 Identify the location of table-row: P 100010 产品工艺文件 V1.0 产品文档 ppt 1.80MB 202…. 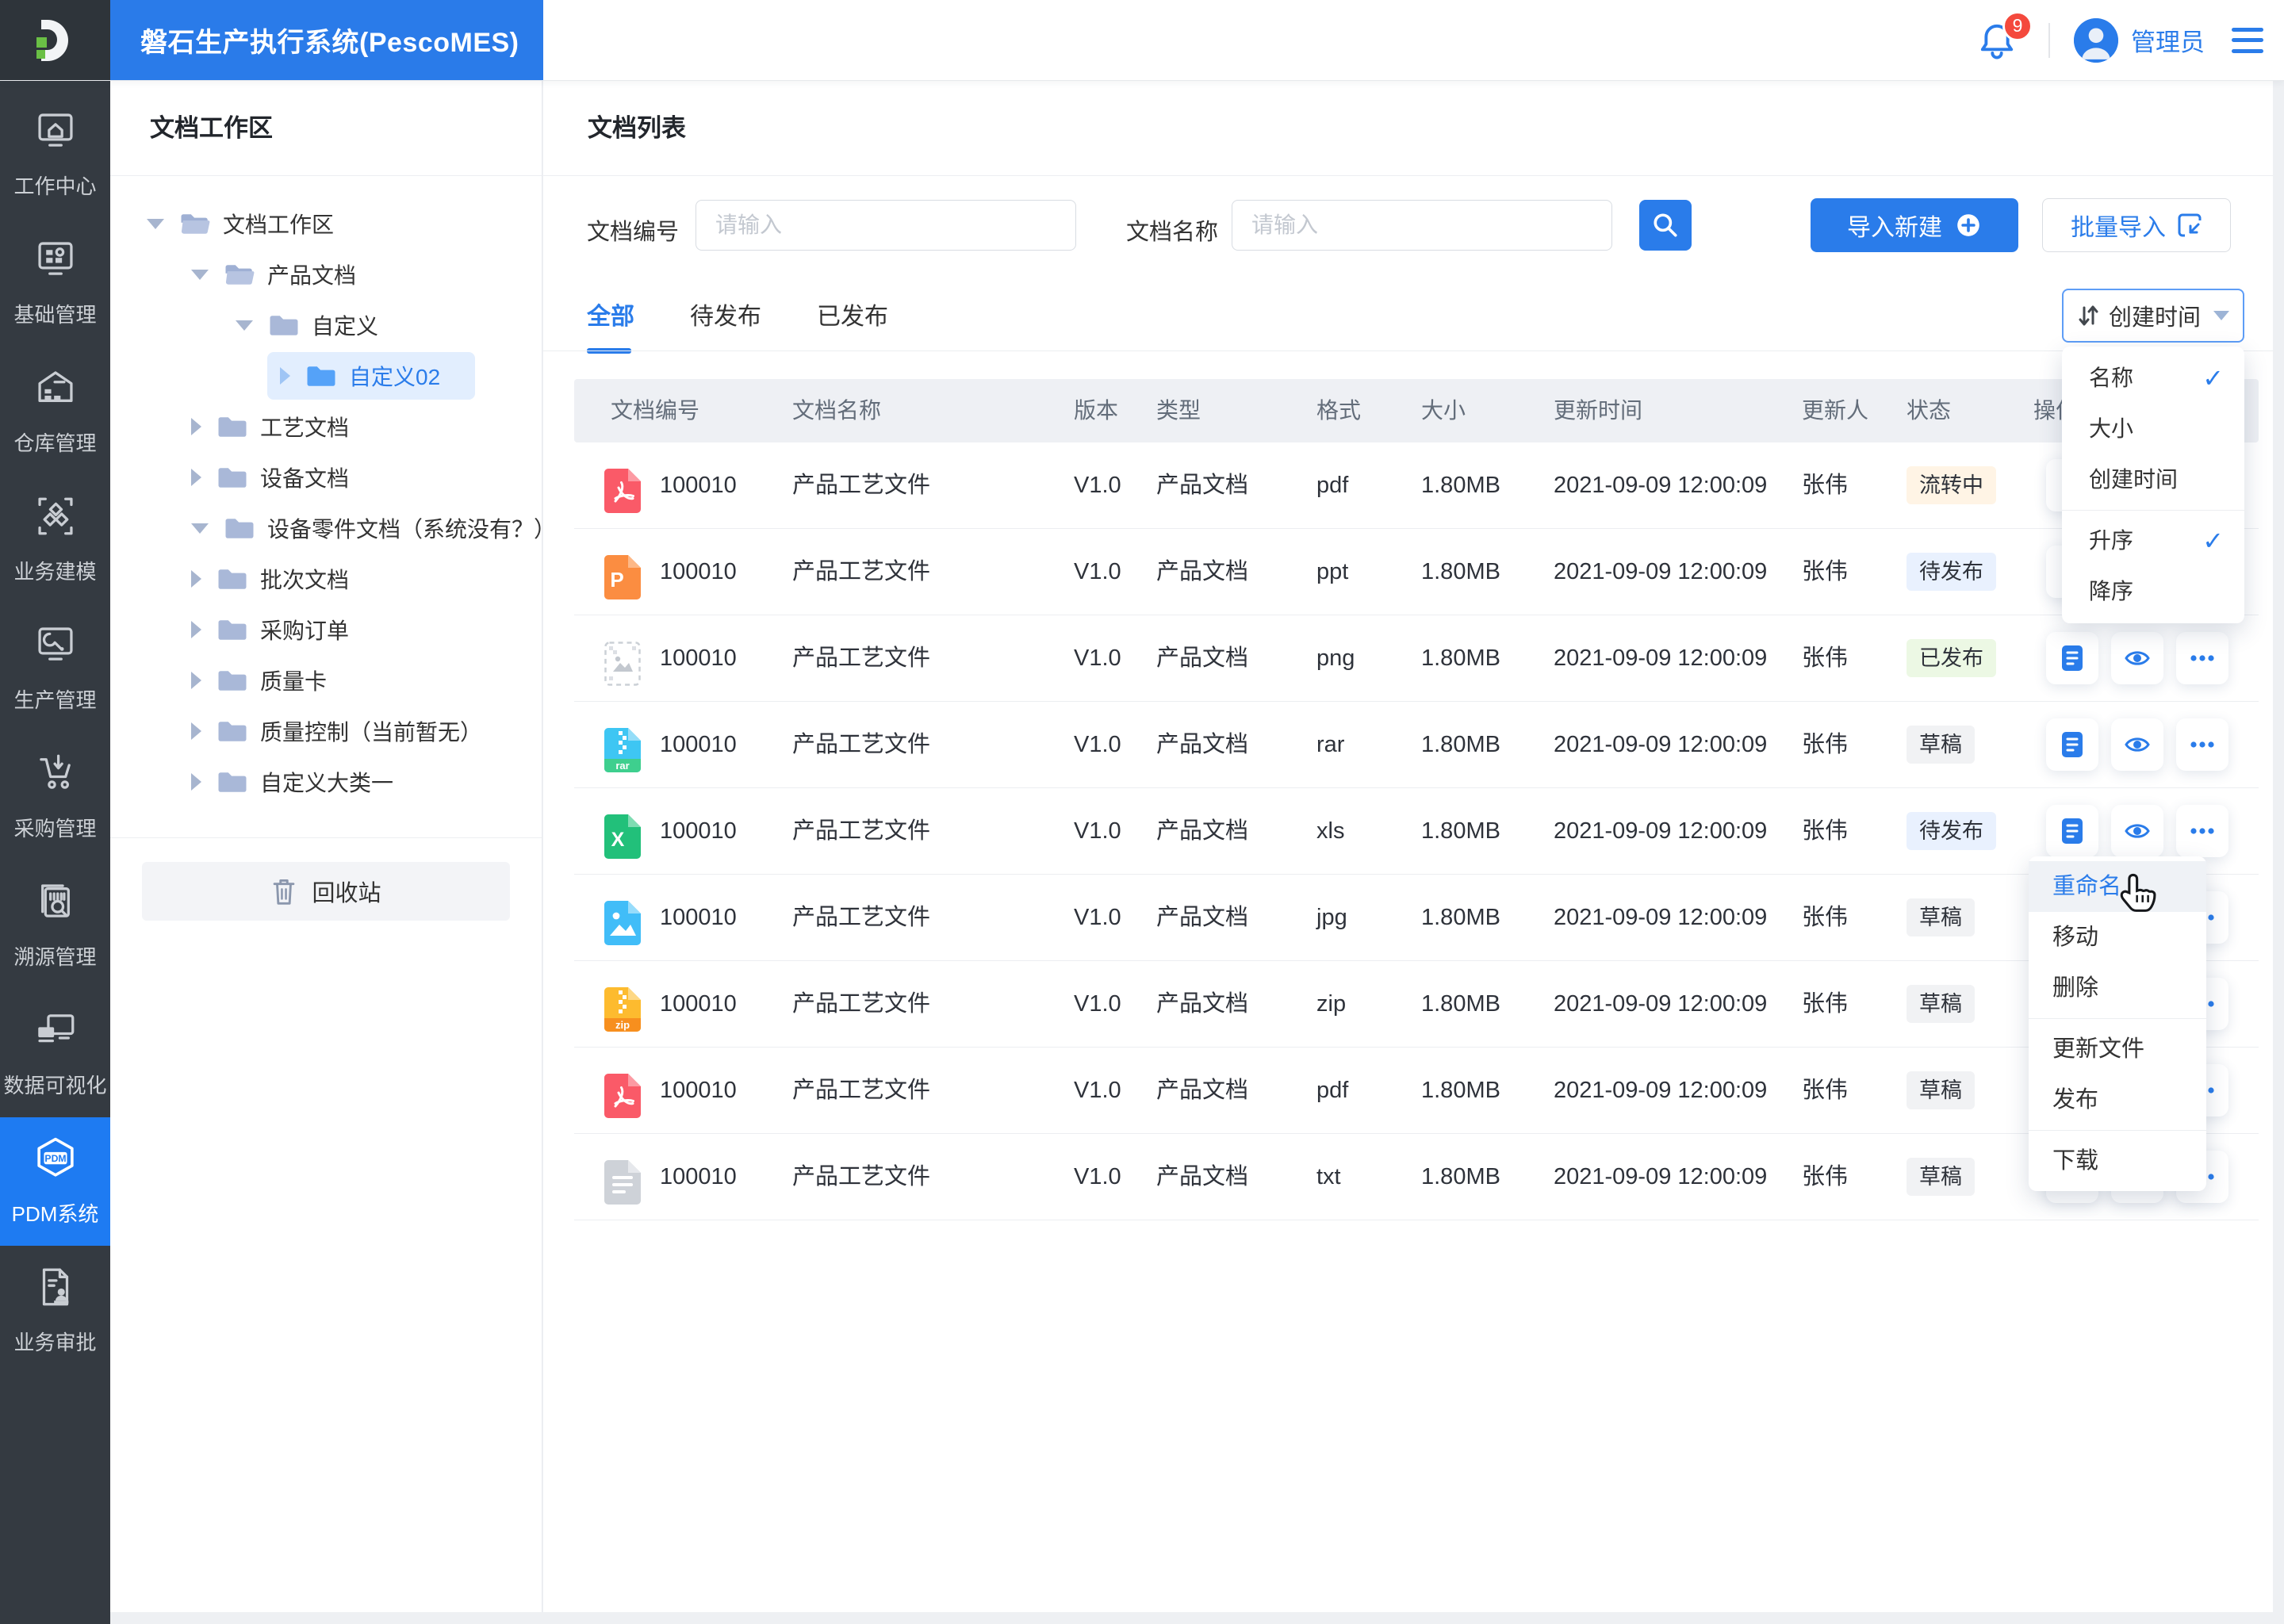
(1416, 572).